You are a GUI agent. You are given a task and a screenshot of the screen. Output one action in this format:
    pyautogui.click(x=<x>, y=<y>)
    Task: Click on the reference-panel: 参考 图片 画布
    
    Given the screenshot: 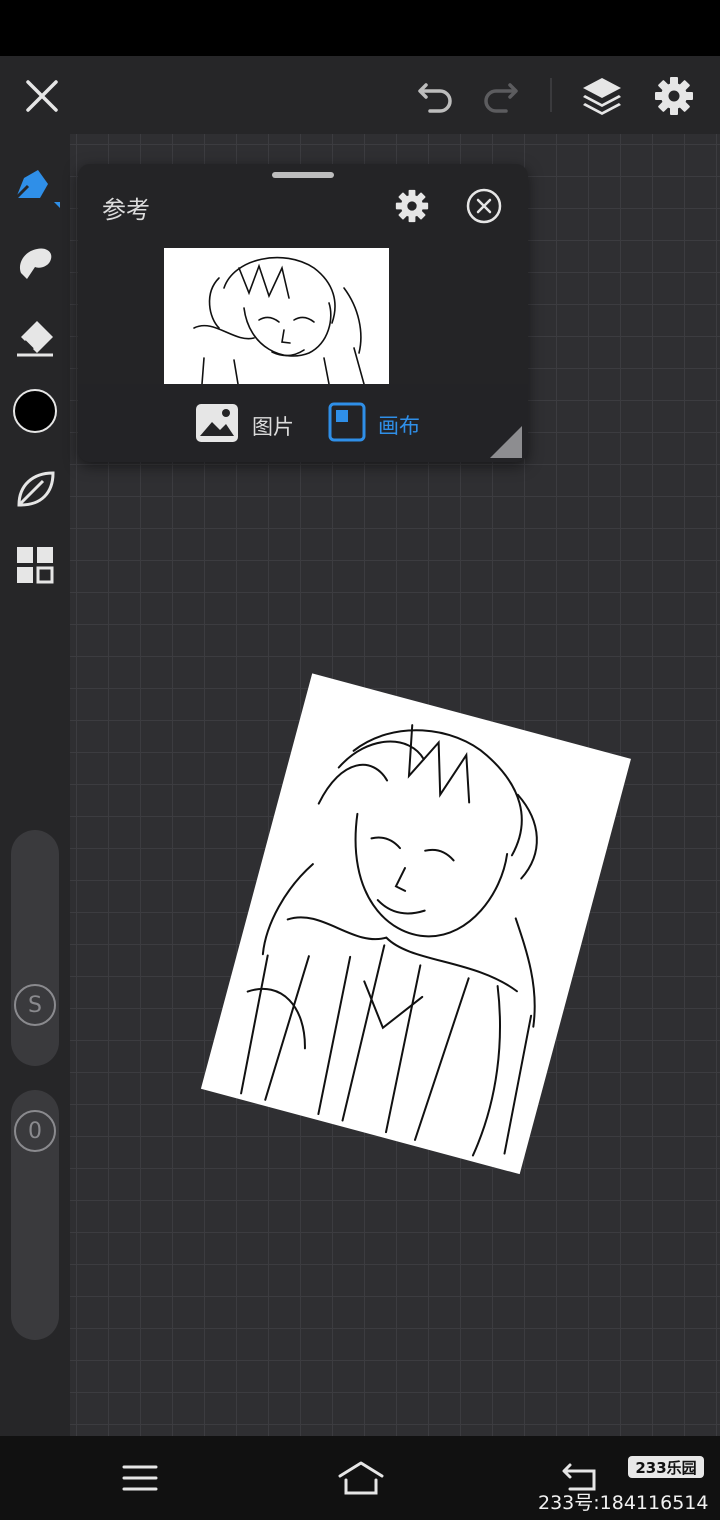 What is the action you would take?
    pyautogui.click(x=303, y=313)
    